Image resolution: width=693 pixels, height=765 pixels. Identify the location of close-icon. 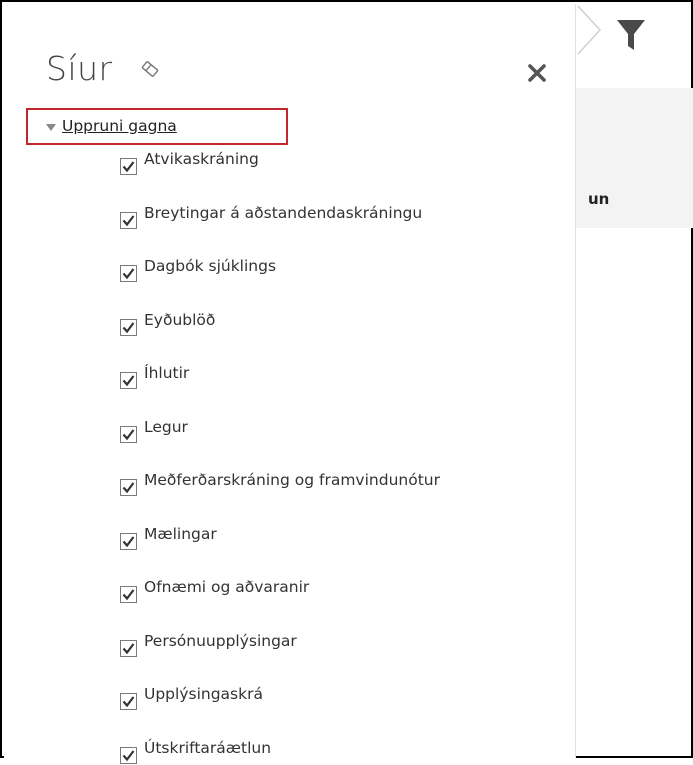
(537, 73).